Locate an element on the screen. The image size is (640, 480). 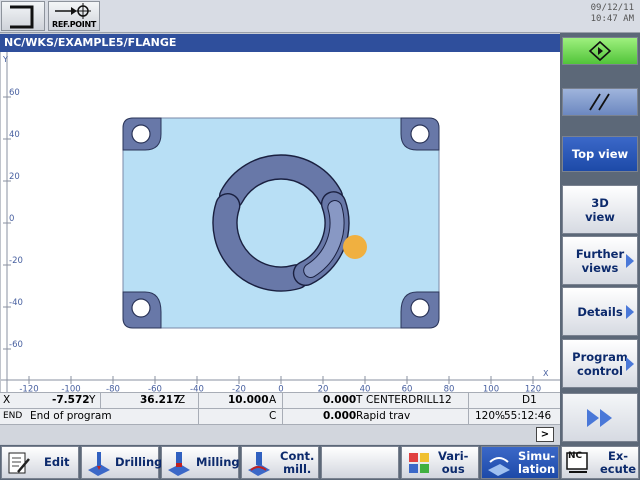
program-control-button: Program control is located at coordinates (600, 363).